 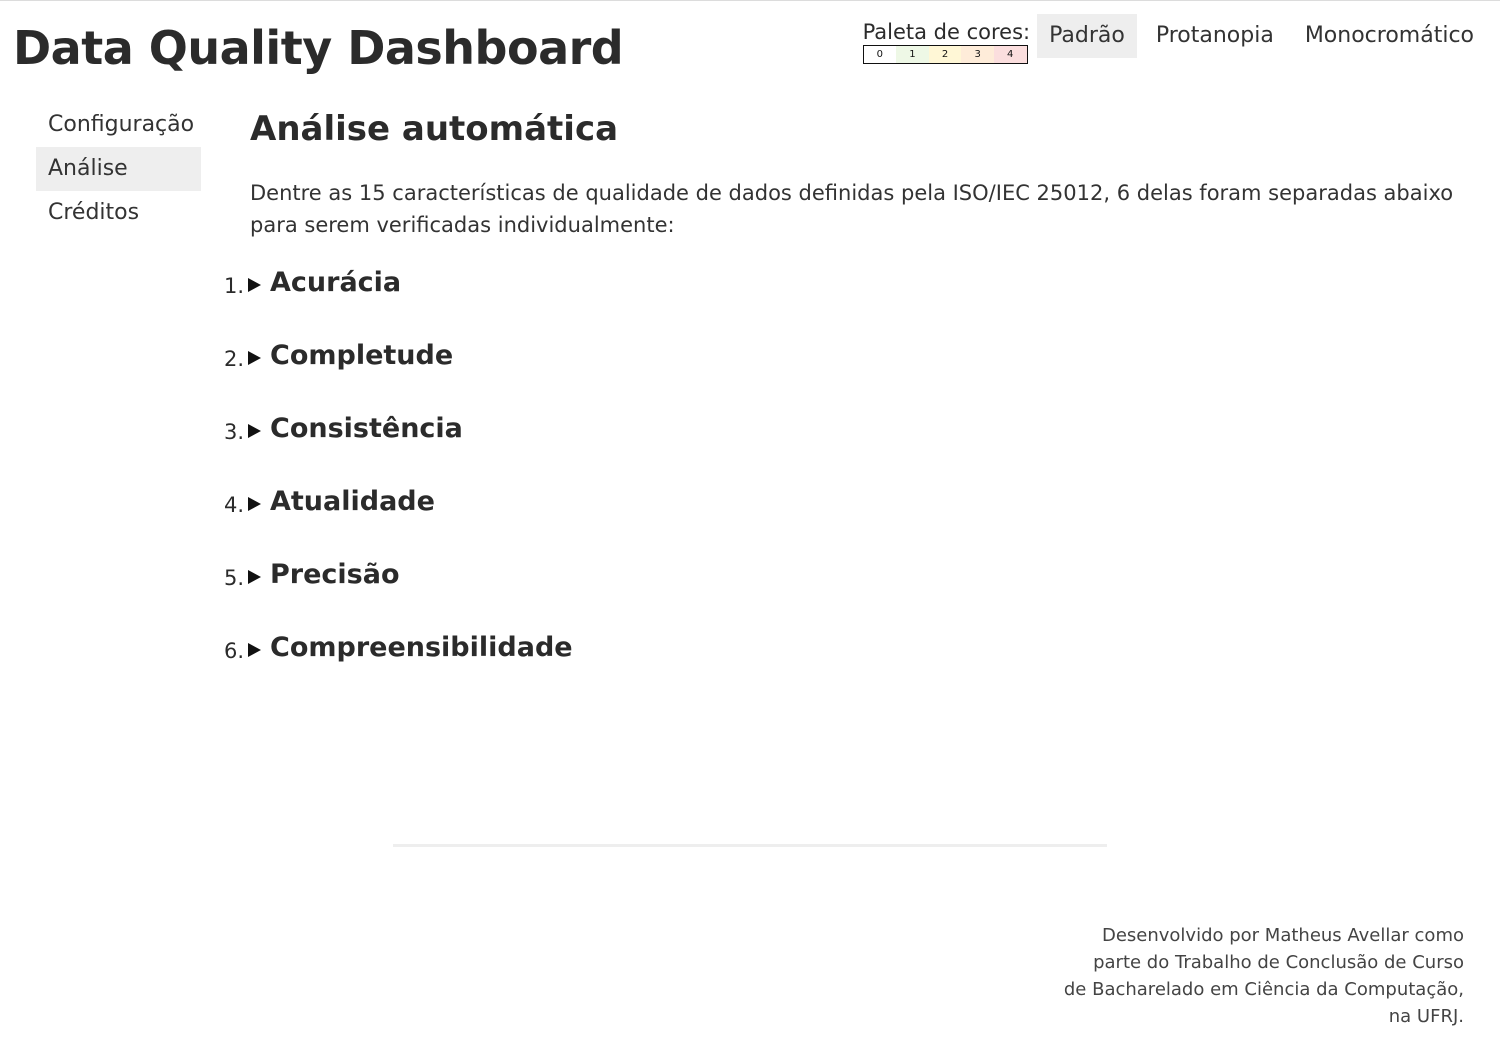 What do you see at coordinates (977, 54) in the screenshot?
I see `palette-scale-cell: 3` at bounding box center [977, 54].